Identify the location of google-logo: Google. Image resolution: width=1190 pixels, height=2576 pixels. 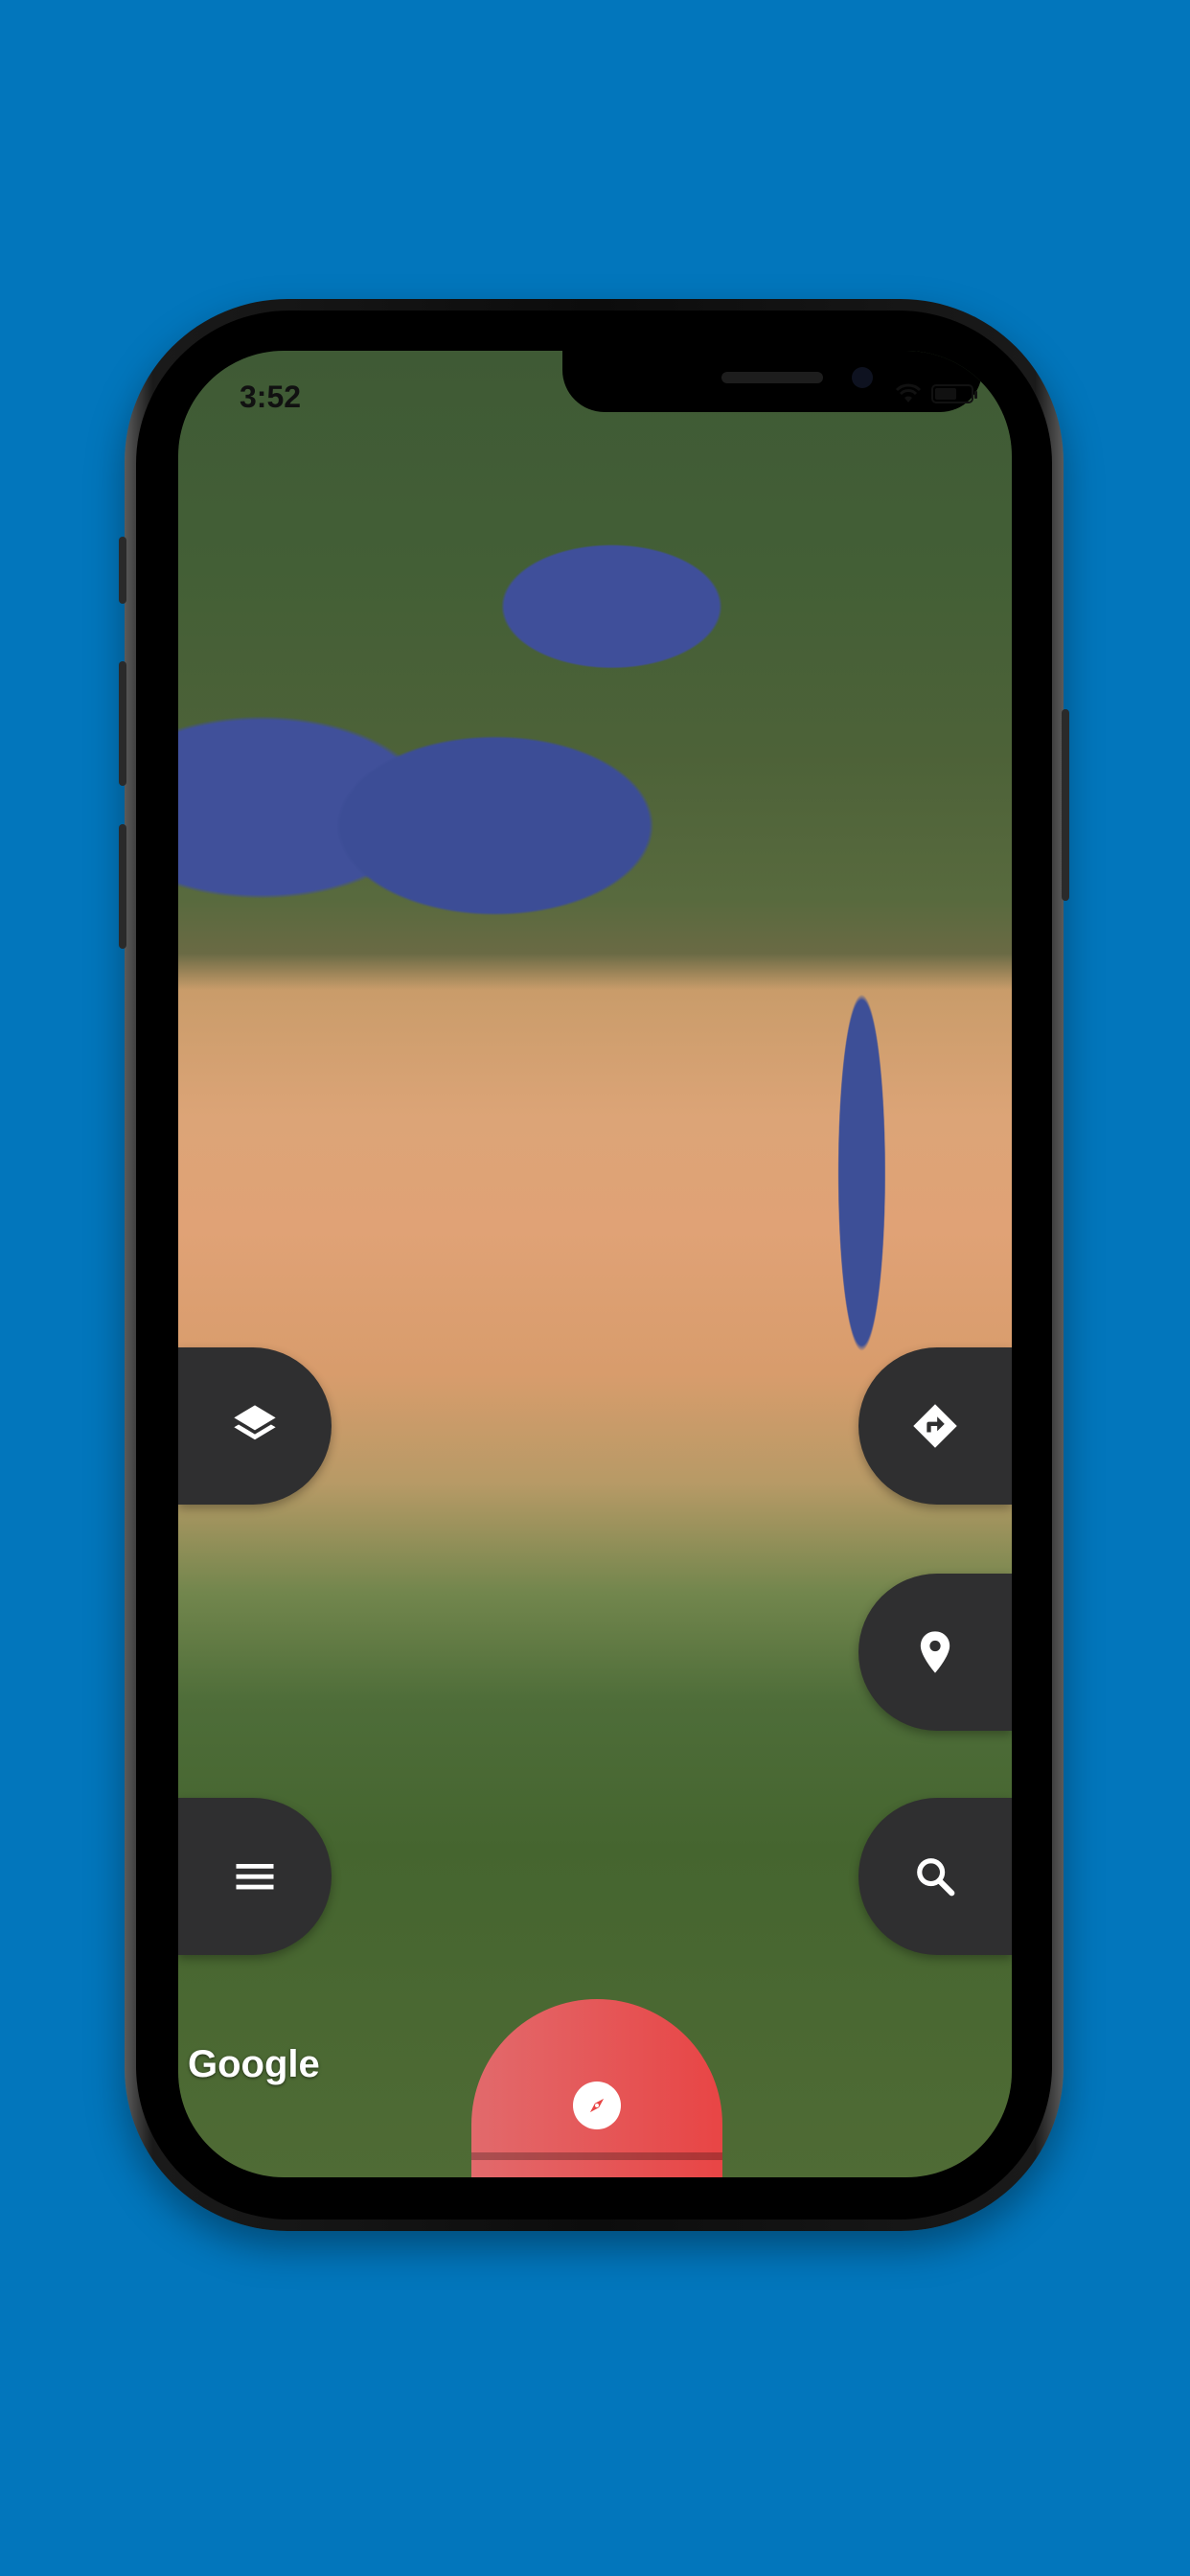
(254, 2064).